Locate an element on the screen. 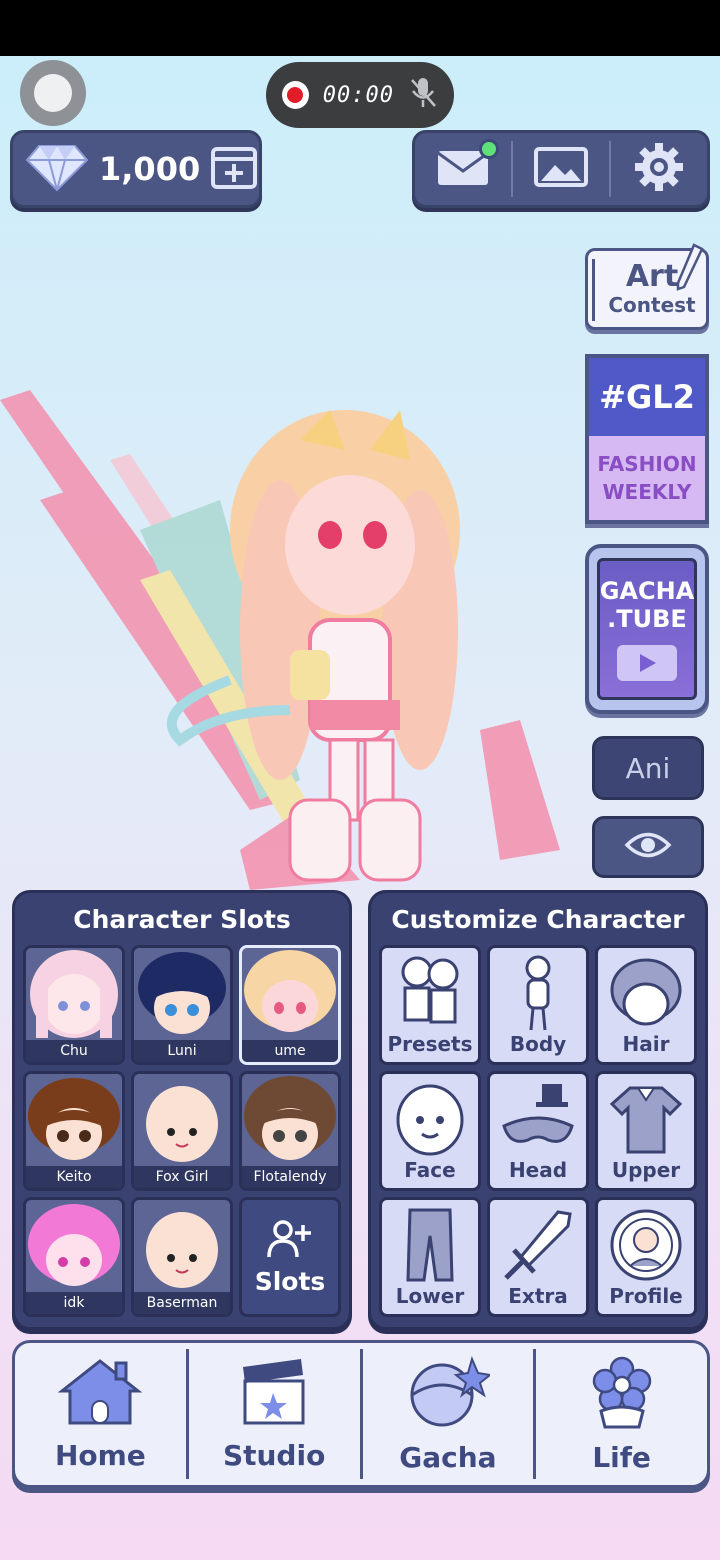  diamond-icon is located at coordinates (57, 169).